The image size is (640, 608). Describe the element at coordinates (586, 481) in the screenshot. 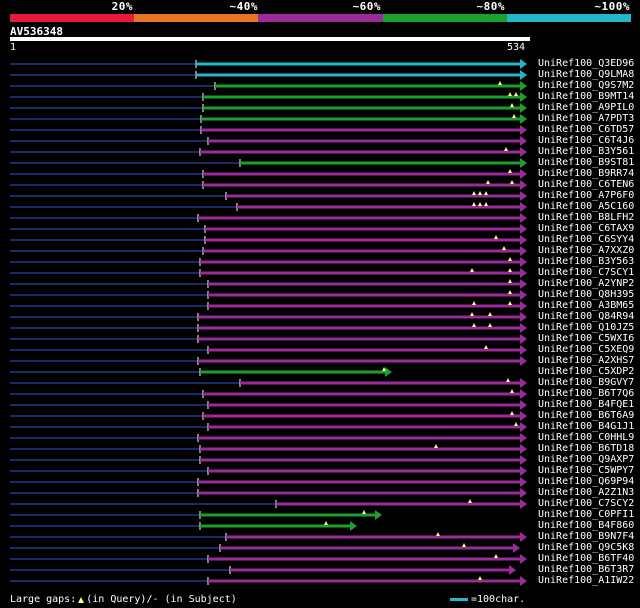

I see `hit-label-link: UniRef100_Q69P94` at that location.